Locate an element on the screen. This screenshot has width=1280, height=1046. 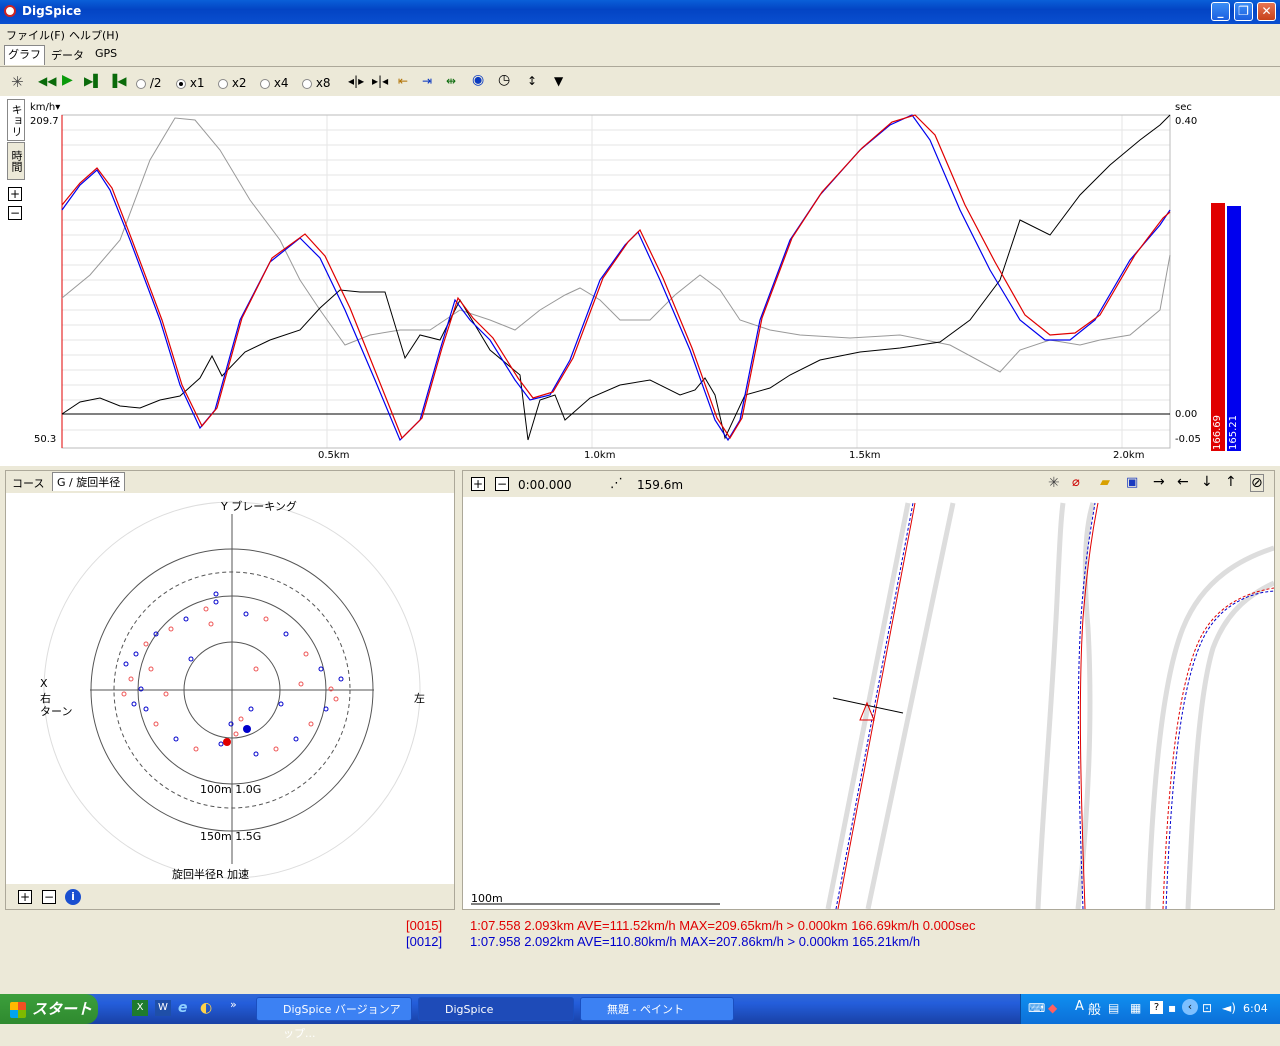
ring-100m-label: 100m 1.0G is located at coordinates (231, 789).